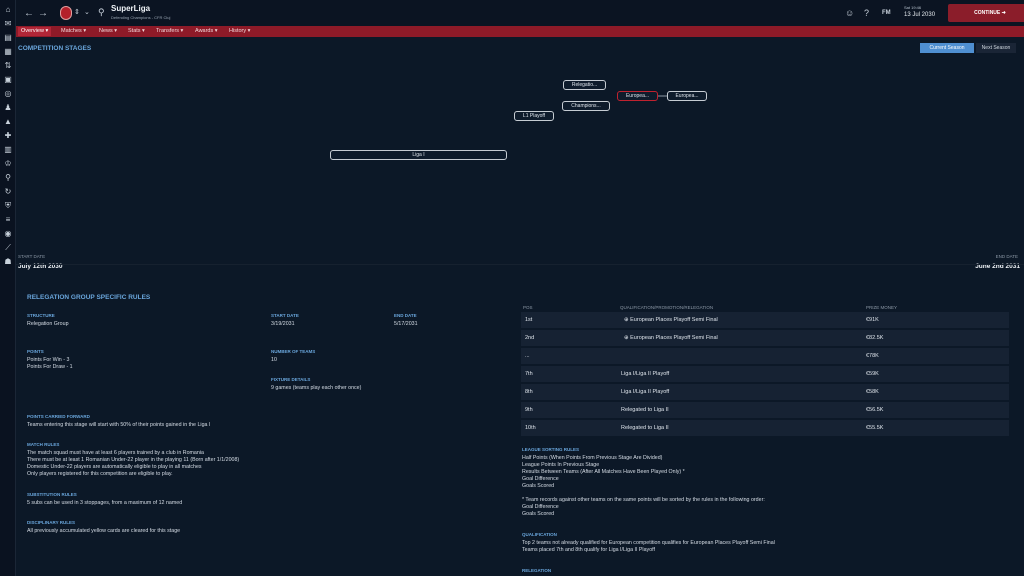  I want to click on training-icon: ▲, so click(8, 122).